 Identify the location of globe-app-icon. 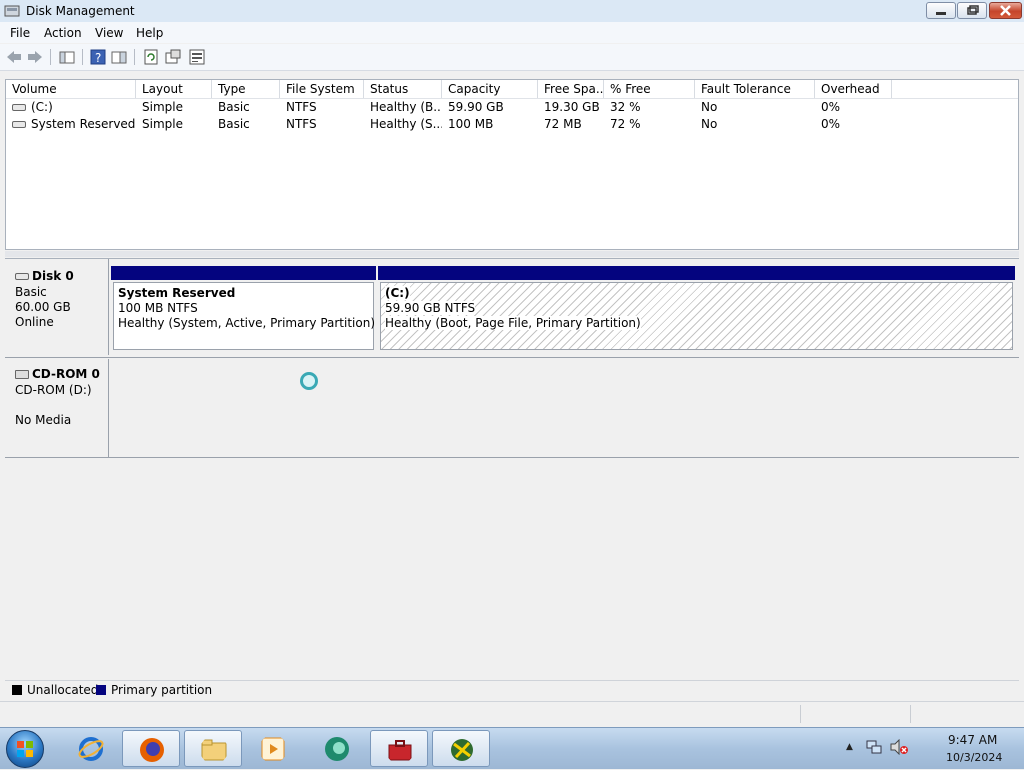
(461, 748).